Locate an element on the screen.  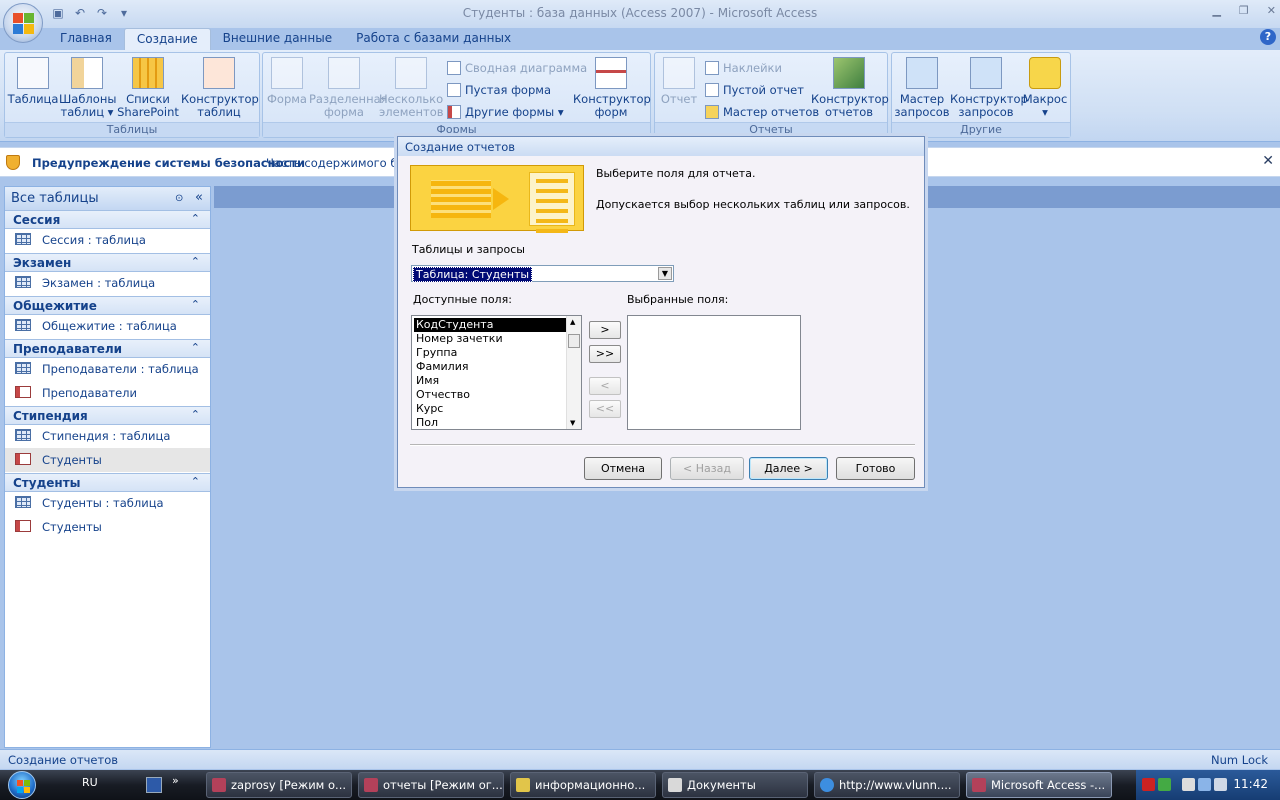
chevron-down-icon: ▼ is located at coordinates (665, 273).